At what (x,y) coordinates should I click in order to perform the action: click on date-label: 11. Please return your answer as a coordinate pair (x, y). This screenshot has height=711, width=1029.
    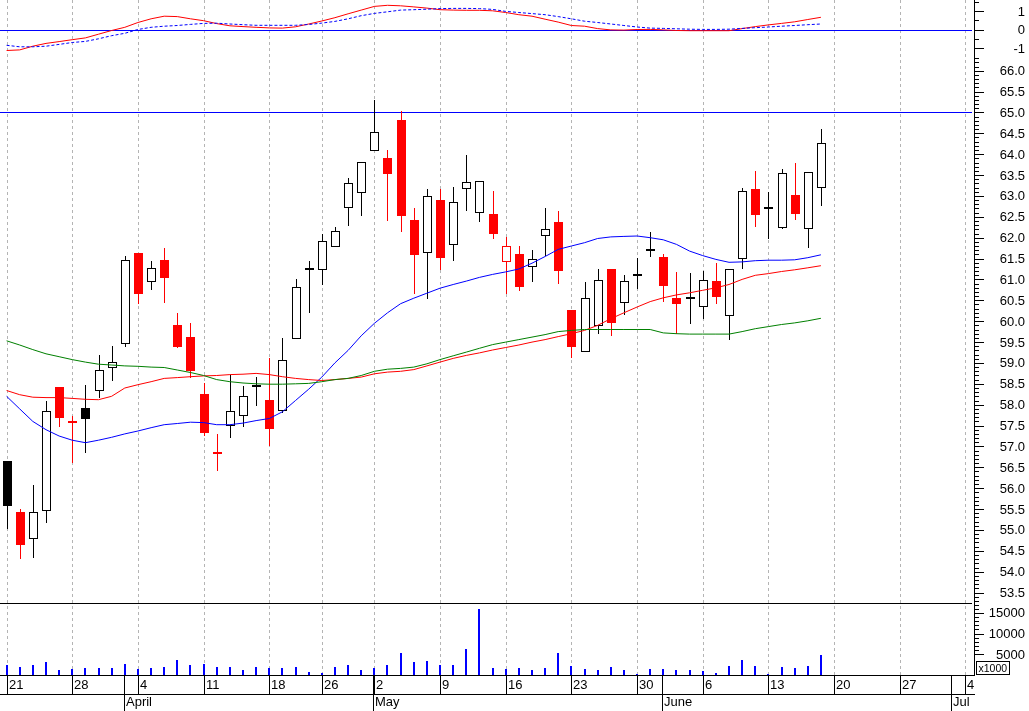
    Looking at the image, I should click on (213, 684).